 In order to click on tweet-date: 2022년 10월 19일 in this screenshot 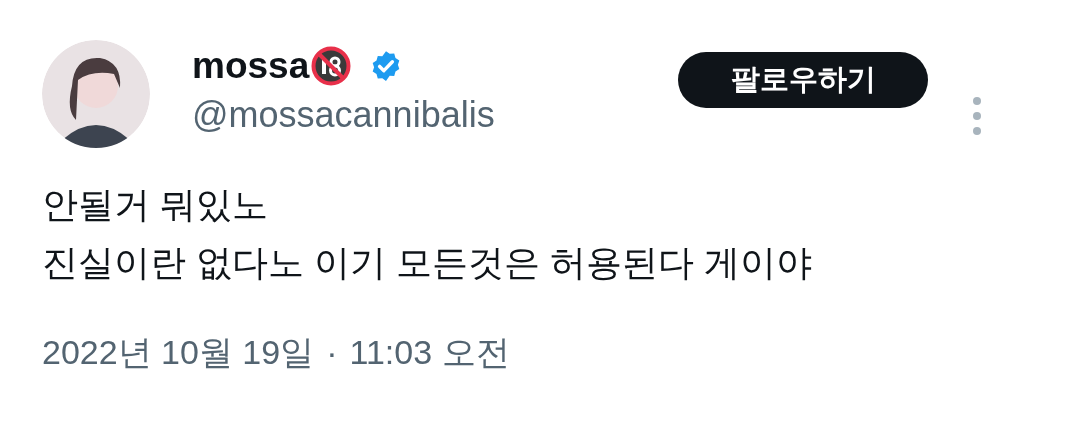, I will do `click(178, 352)`.